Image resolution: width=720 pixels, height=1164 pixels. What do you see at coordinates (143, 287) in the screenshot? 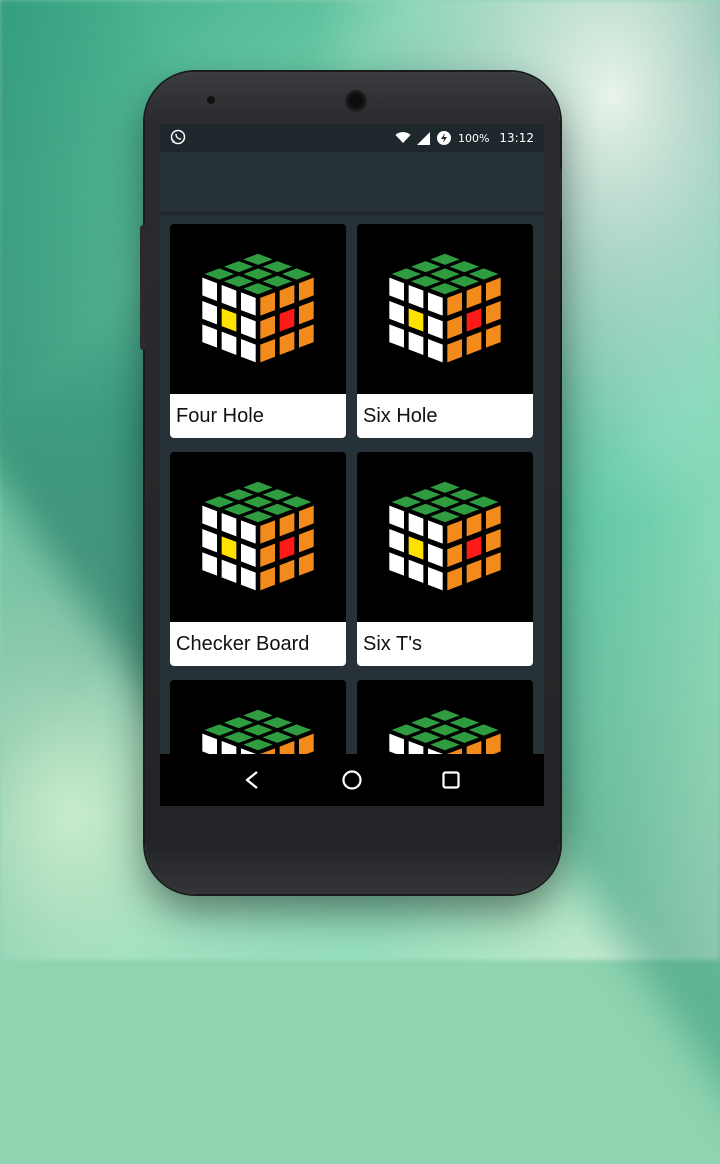
I see `volume-button` at bounding box center [143, 287].